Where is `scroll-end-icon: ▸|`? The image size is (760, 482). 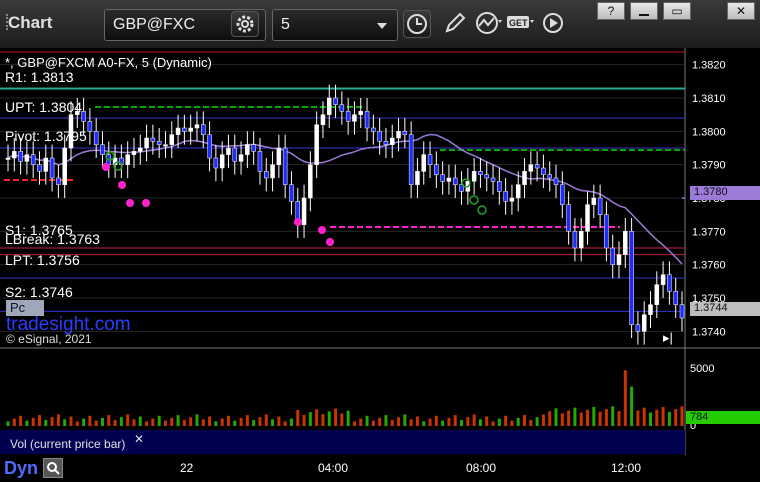
scroll-end-icon: ▸| is located at coordinates (668, 338).